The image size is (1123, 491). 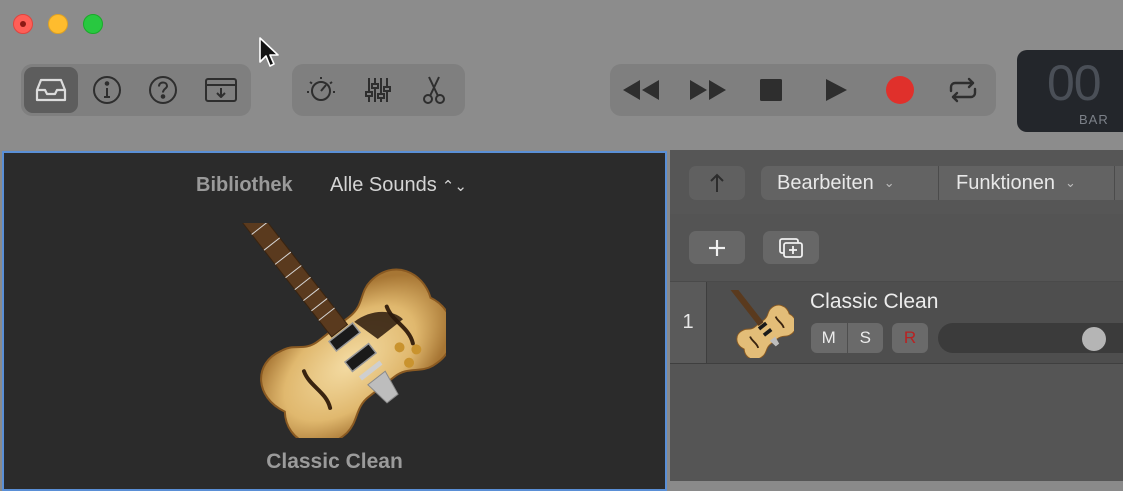 I want to click on edit-menu-label: Bearbeiten, so click(x=825, y=182).